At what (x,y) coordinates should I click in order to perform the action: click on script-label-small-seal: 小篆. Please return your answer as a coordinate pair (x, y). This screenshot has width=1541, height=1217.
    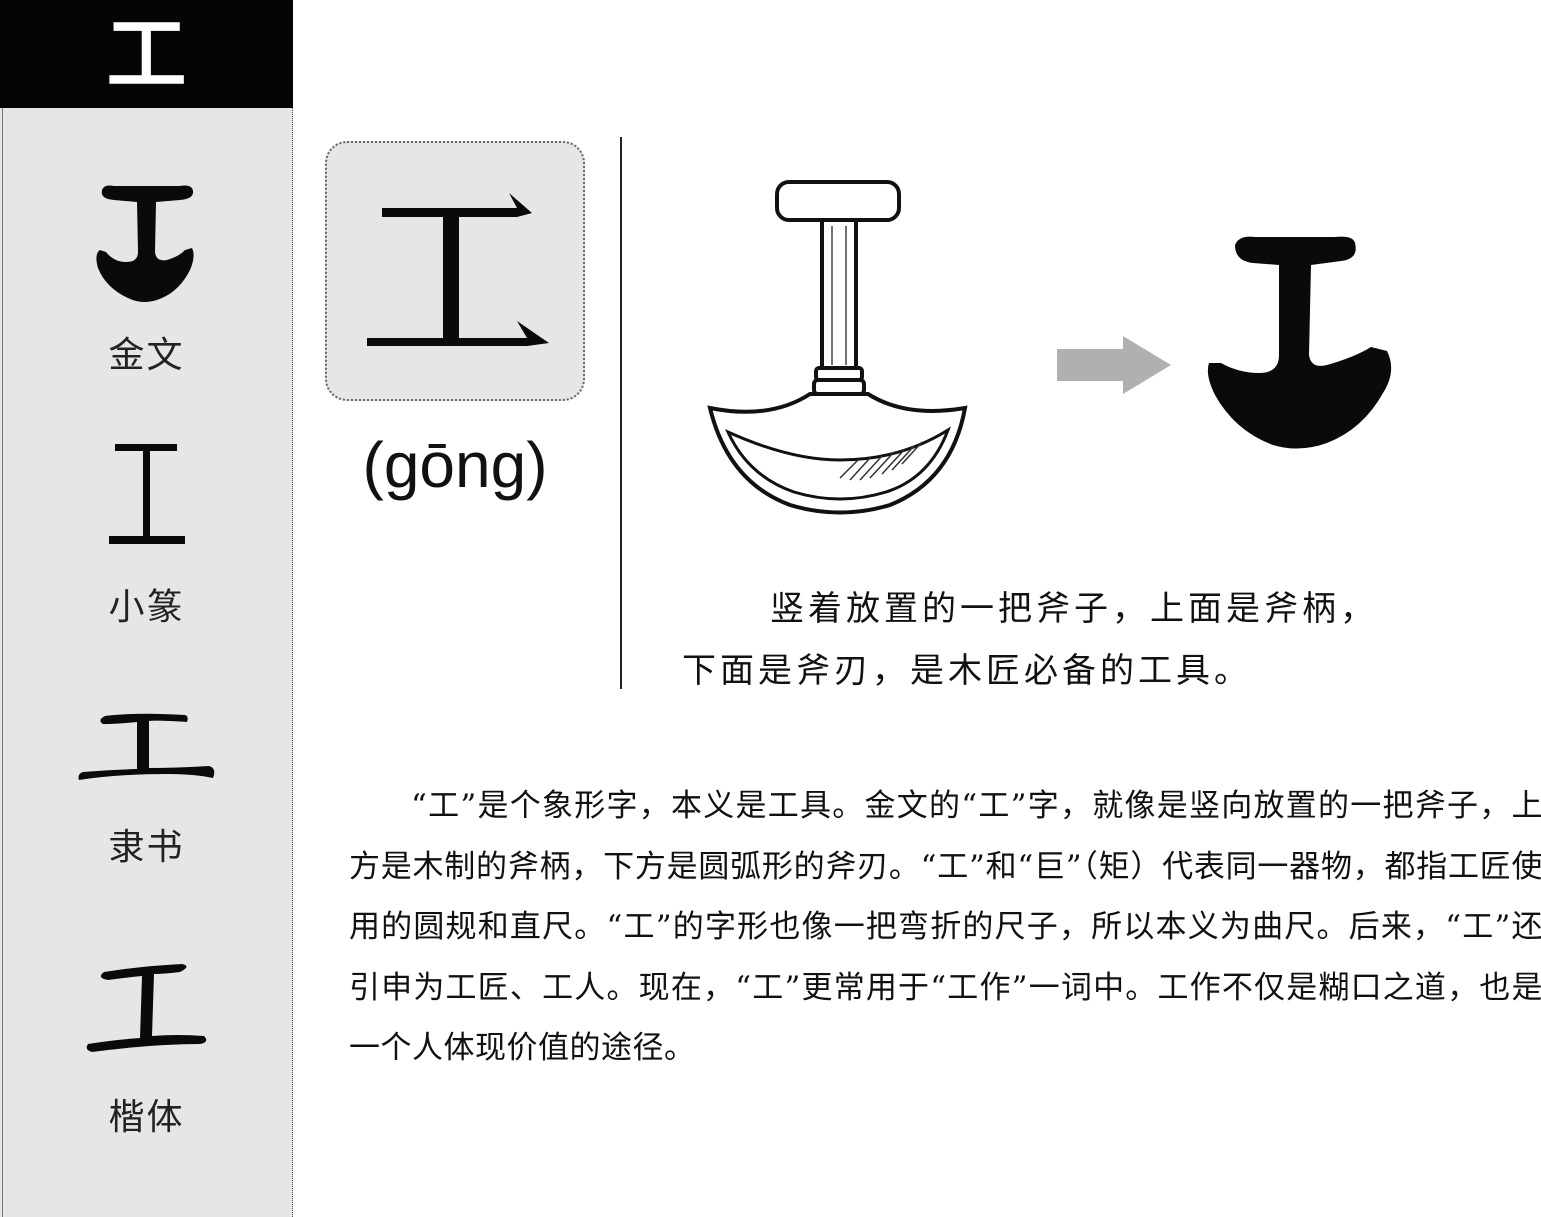
    Looking at the image, I should click on (146, 607).